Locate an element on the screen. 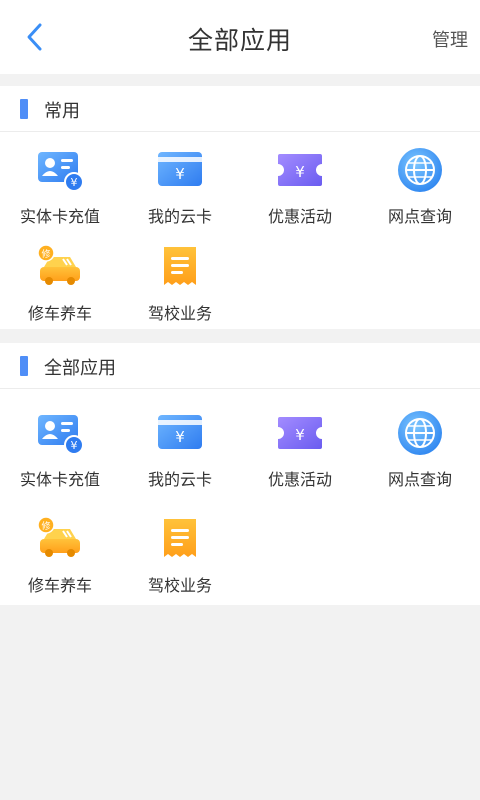 The width and height of the screenshot is (480, 800). section-header: 常用 is located at coordinates (240, 109).